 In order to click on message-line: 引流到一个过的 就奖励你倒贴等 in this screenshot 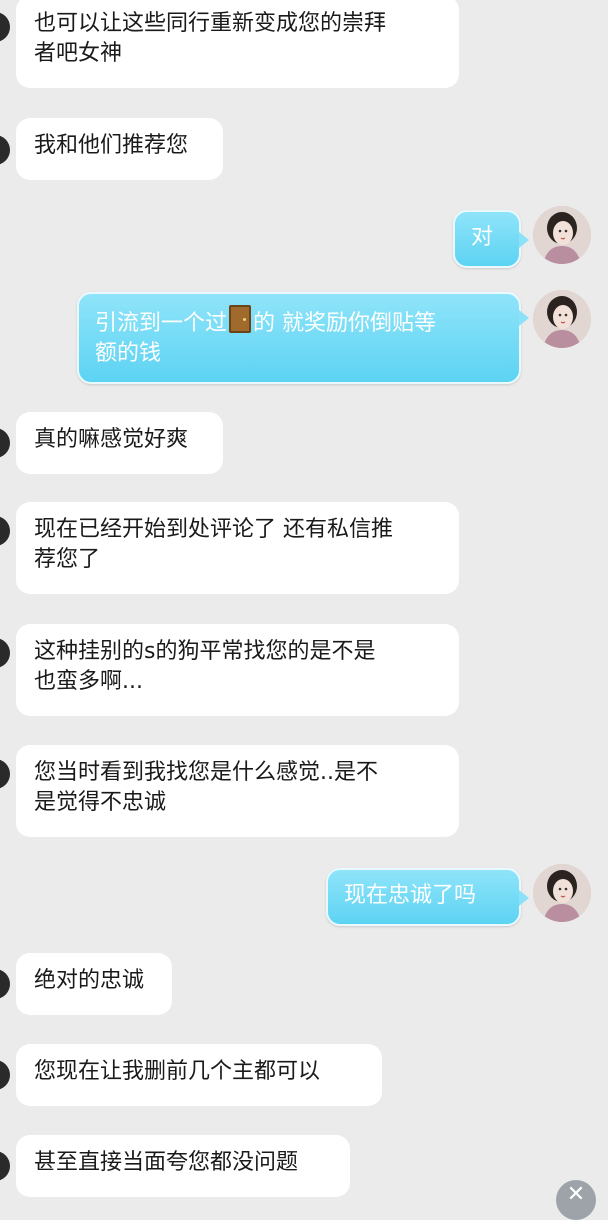, I will do `click(299, 322)`.